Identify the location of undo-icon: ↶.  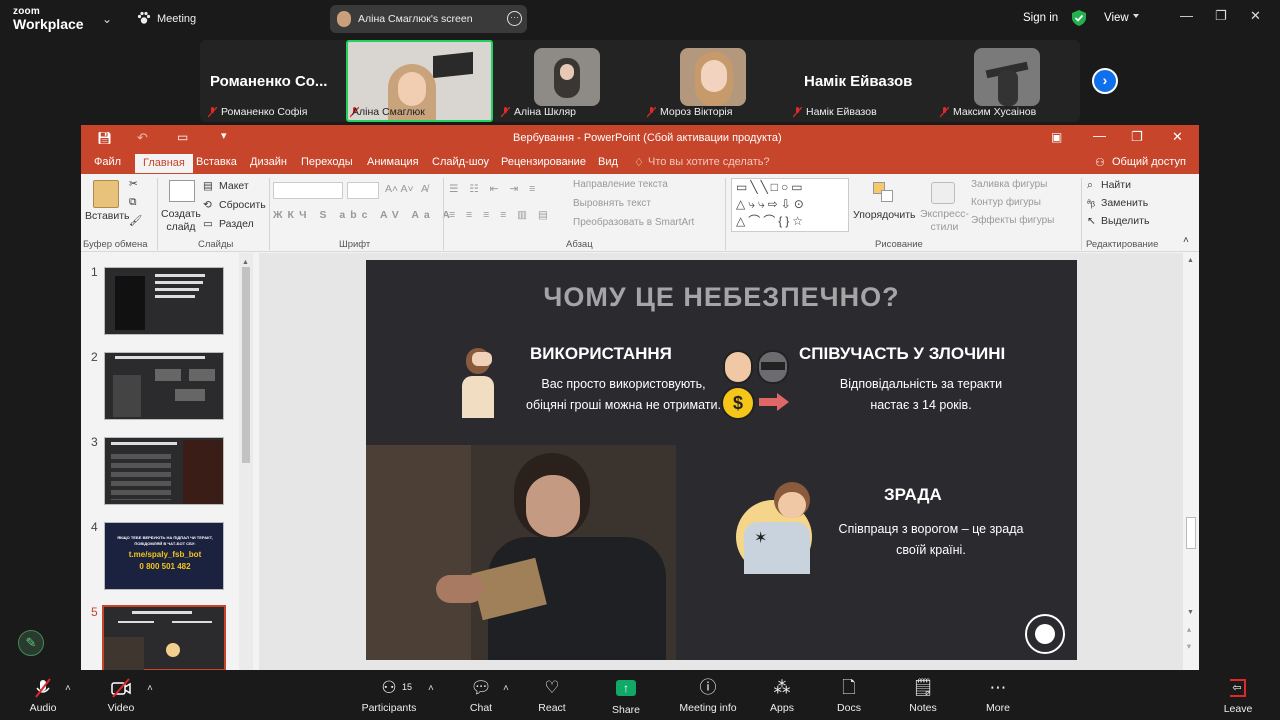
(142, 138).